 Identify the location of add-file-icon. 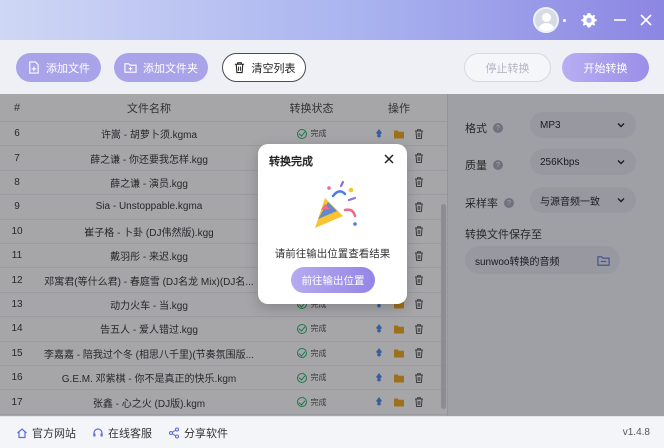
(34, 67).